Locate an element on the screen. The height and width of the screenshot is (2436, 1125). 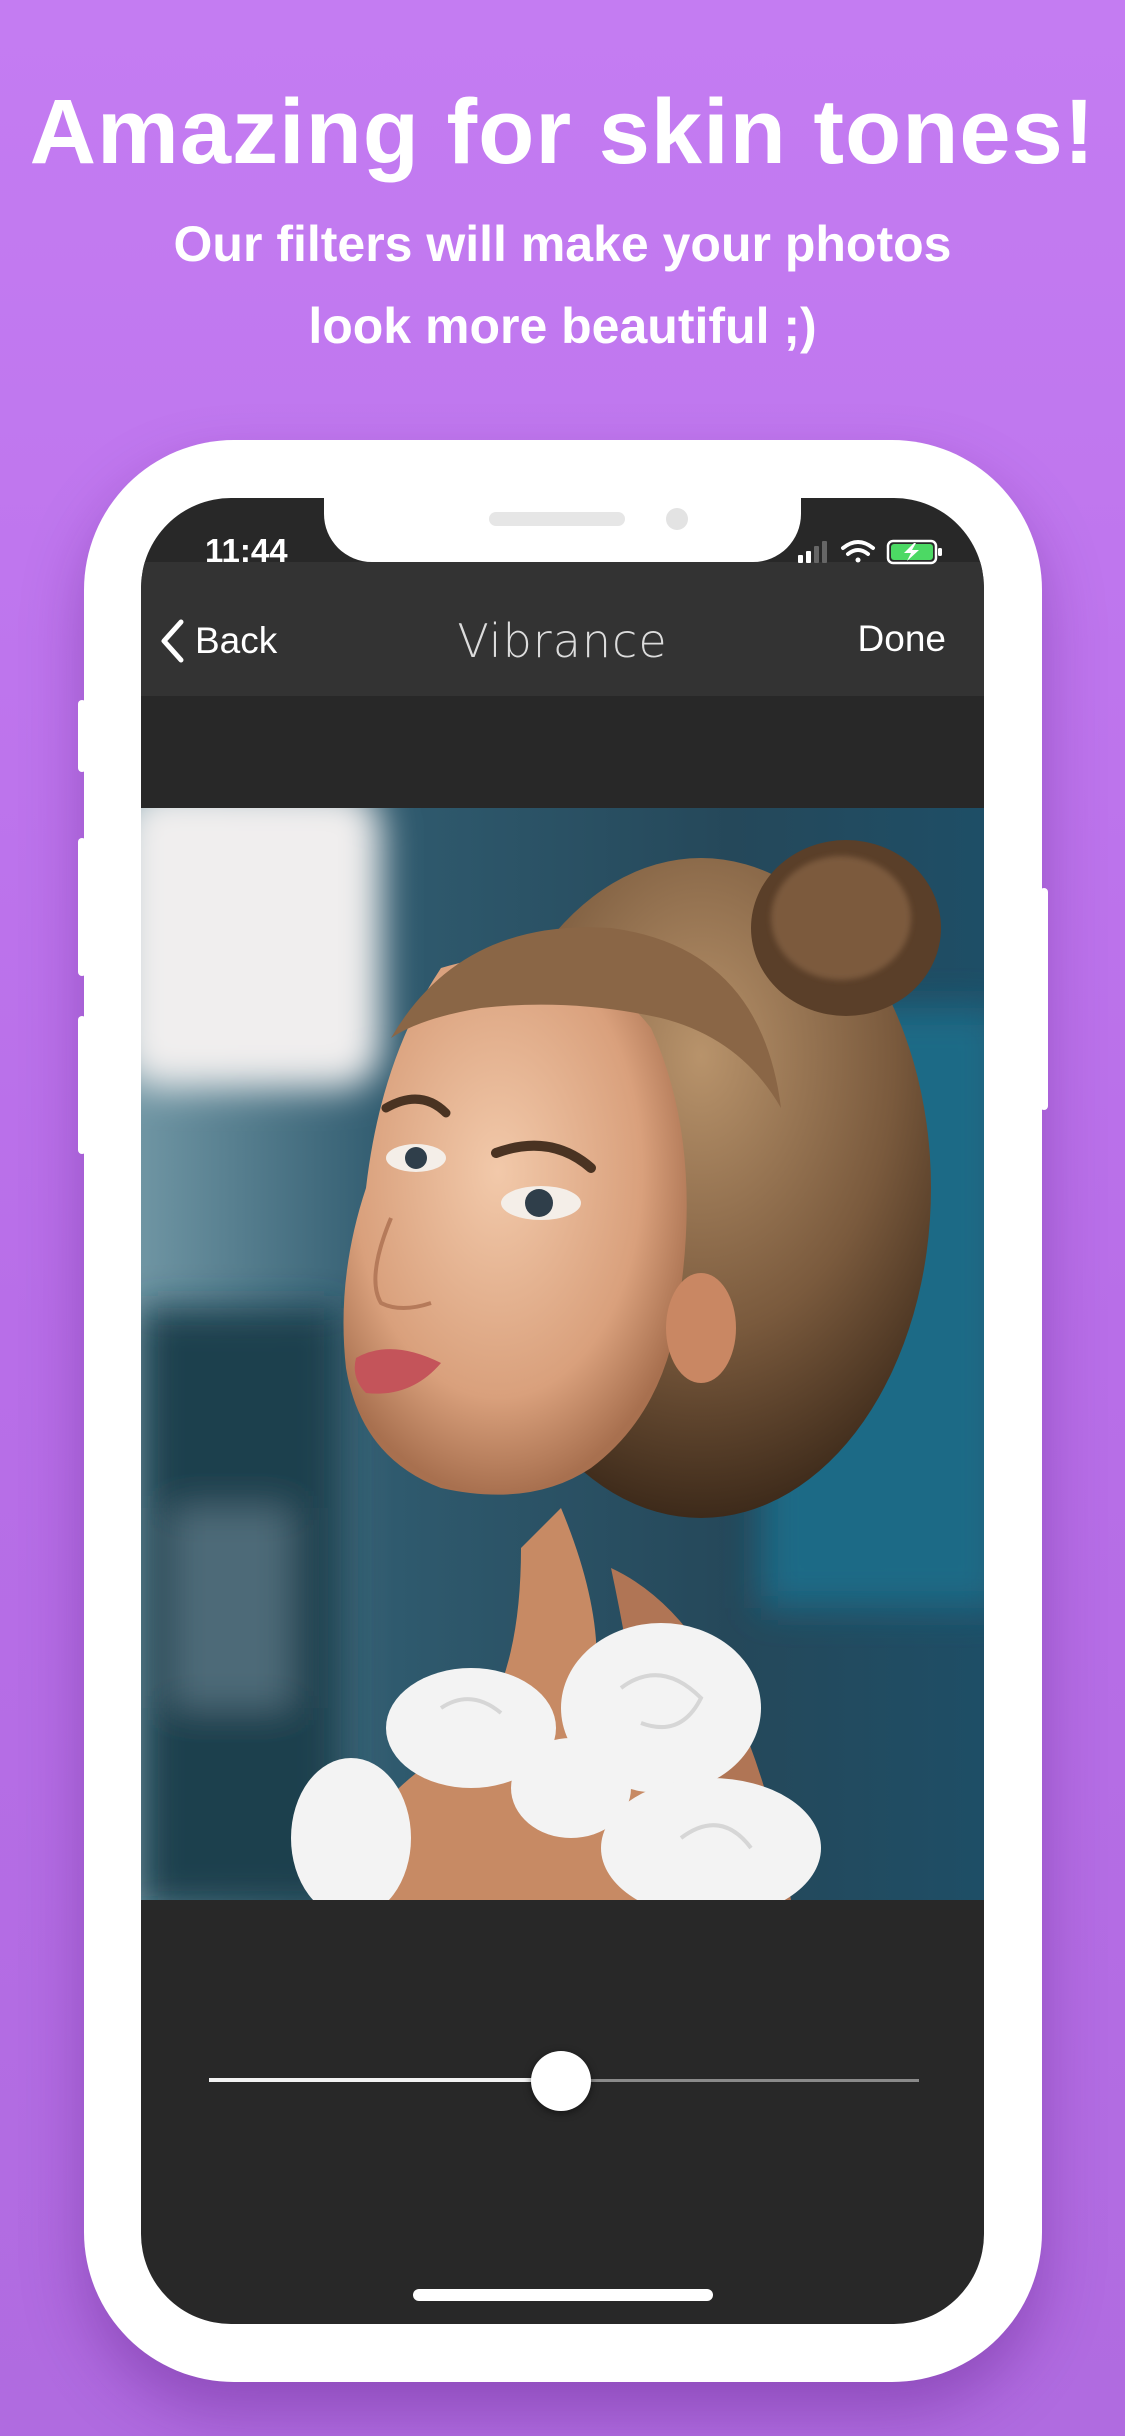
phone-volume-down-button is located at coordinates (82, 1085).